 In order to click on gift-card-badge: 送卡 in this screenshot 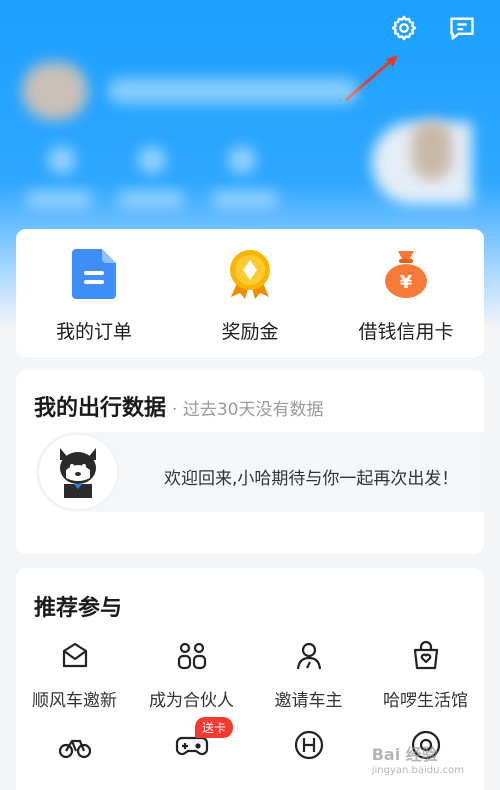, I will do `click(214, 727)`.